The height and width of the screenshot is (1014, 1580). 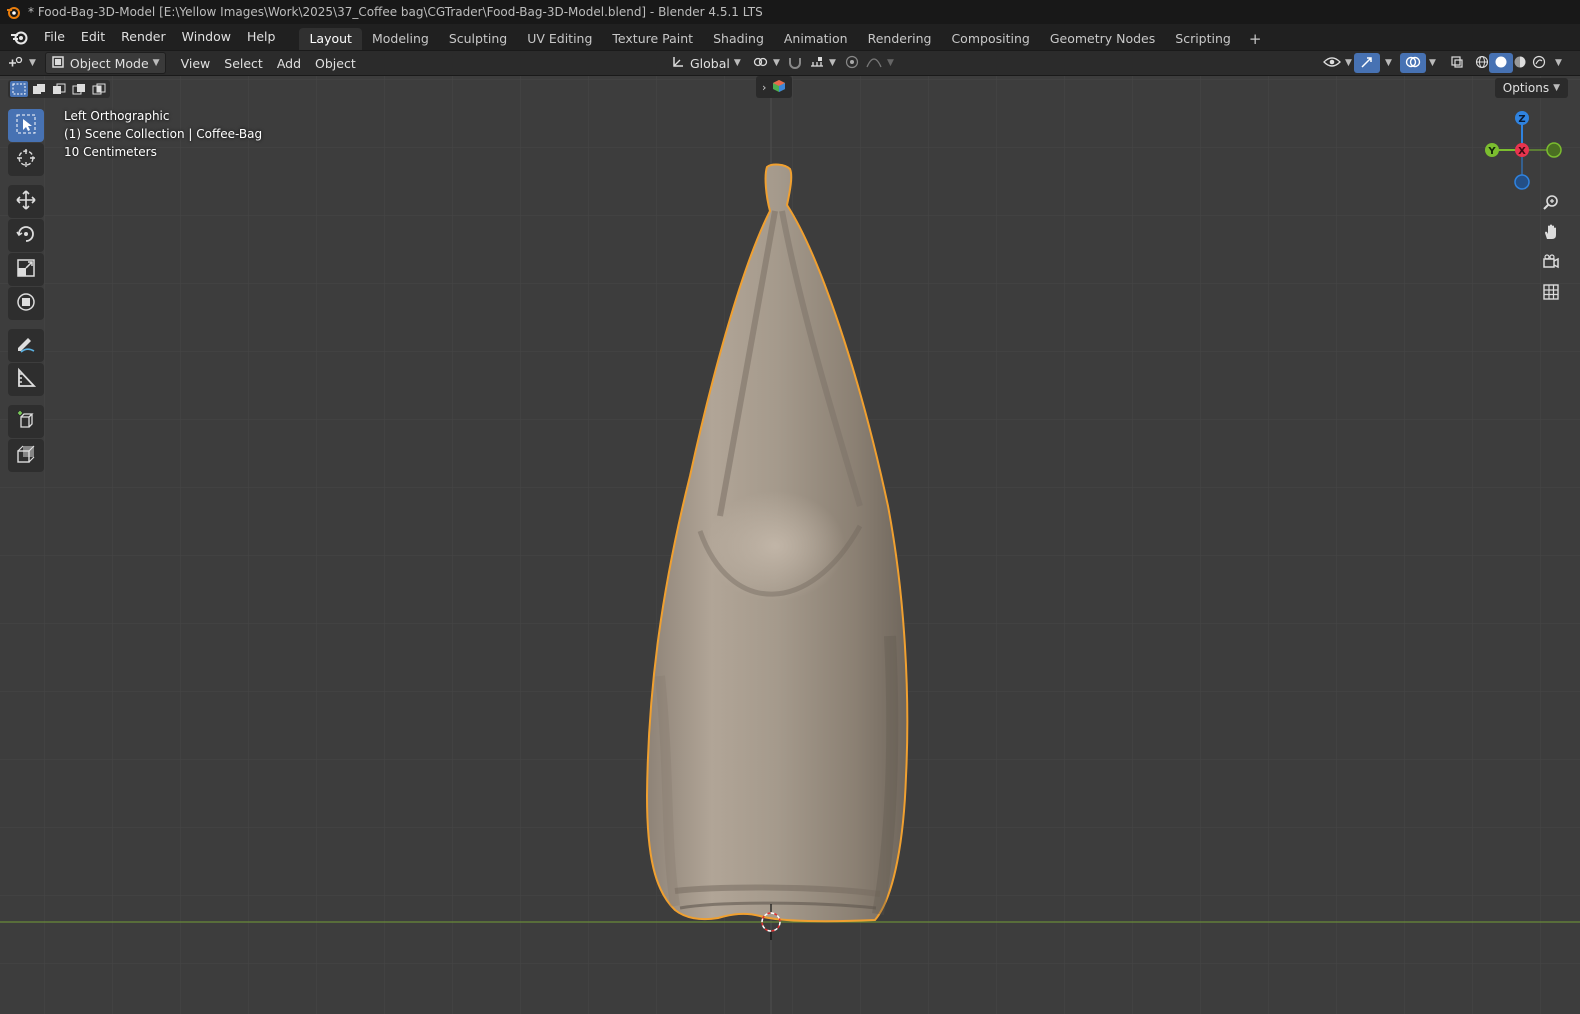 What do you see at coordinates (990, 39) in the screenshot?
I see `tab-compositing: Compositing` at bounding box center [990, 39].